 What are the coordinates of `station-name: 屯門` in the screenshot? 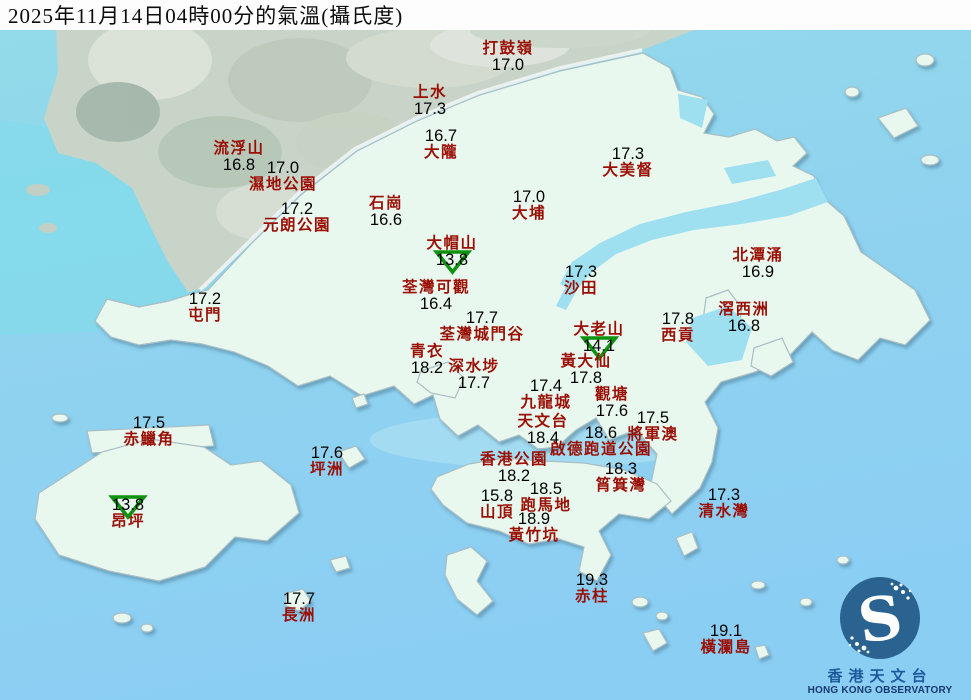 It's located at (205, 315).